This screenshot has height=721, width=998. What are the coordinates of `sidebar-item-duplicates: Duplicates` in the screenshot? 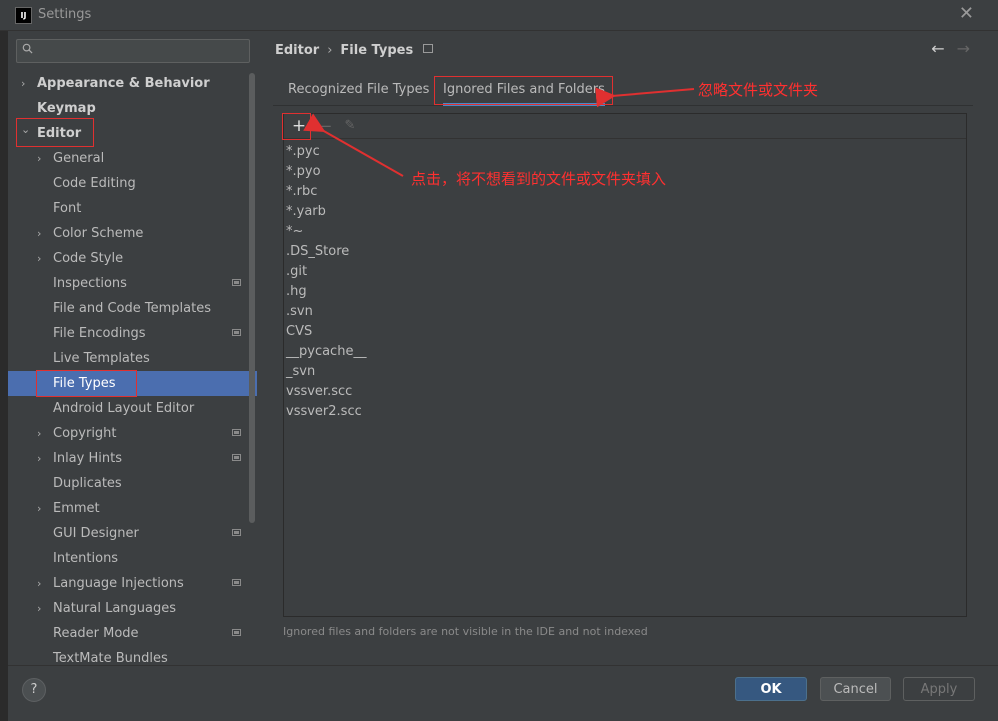 It's located at (132, 483).